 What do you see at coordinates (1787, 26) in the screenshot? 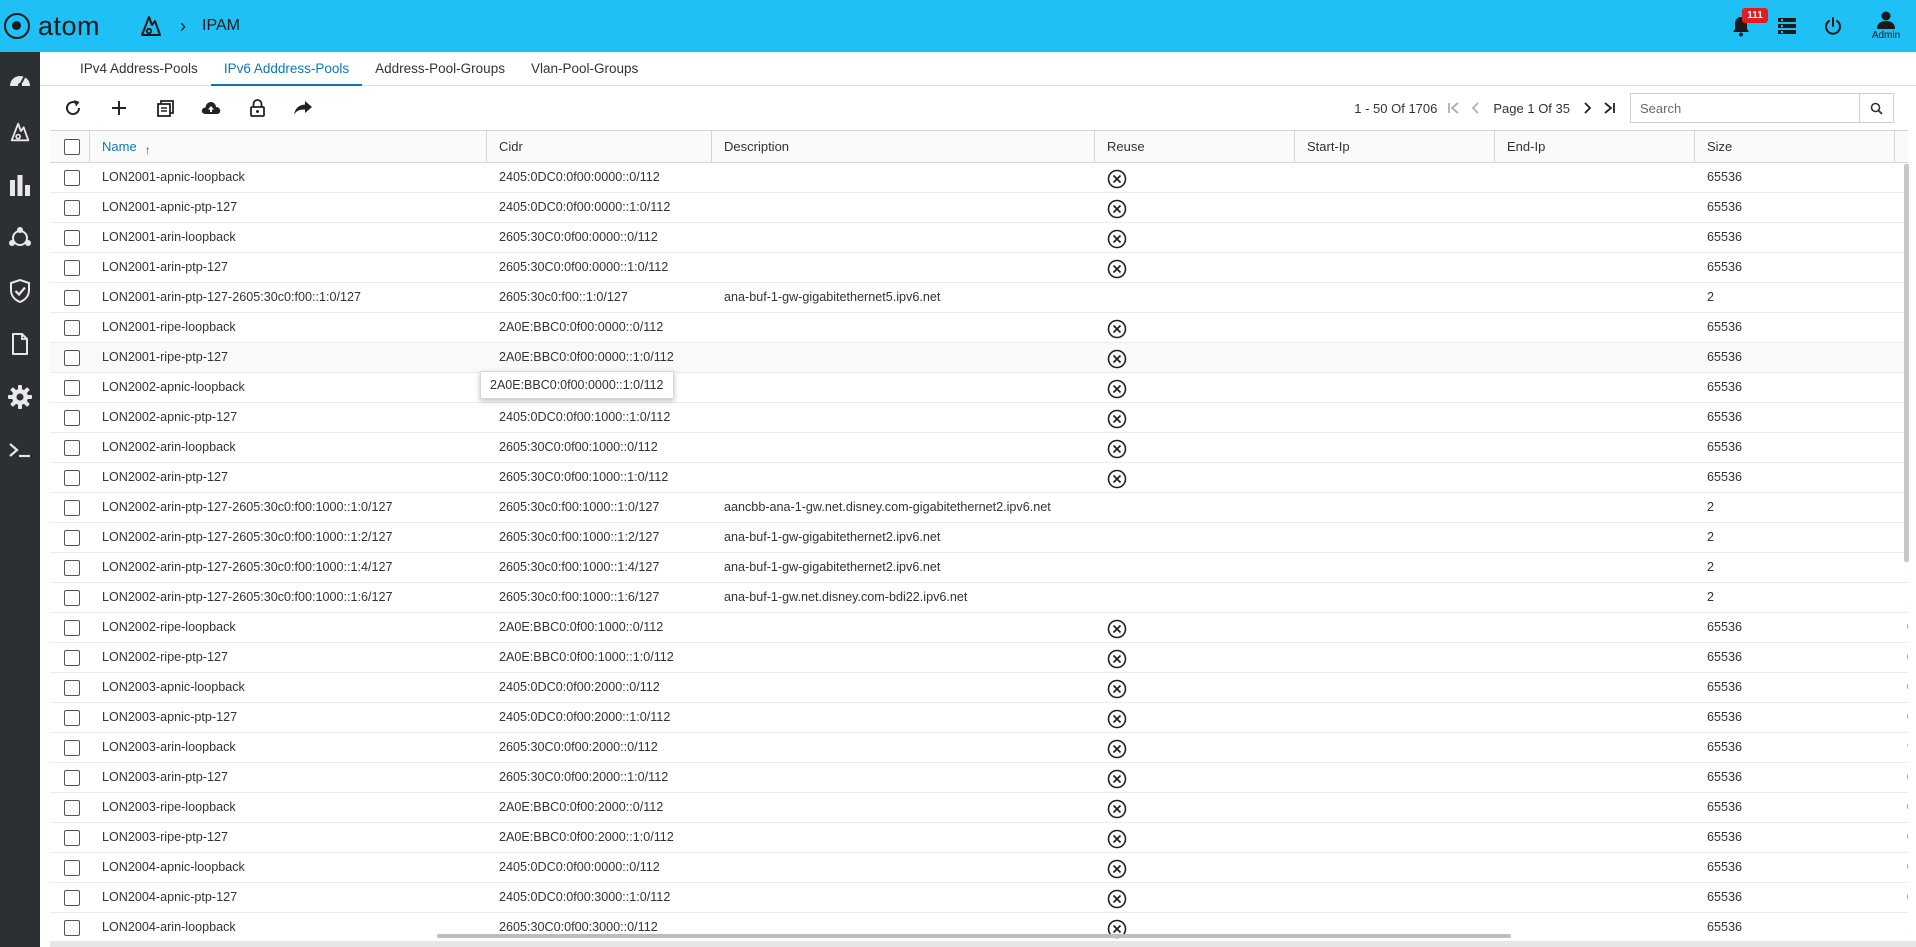
I see `list-view-button` at bounding box center [1787, 26].